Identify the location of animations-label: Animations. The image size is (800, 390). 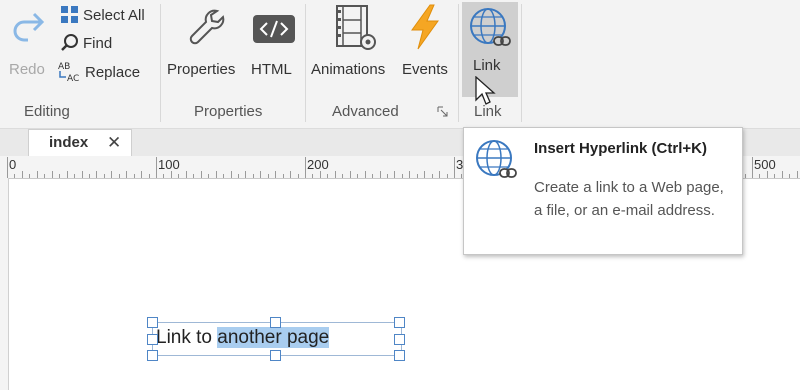
(348, 69).